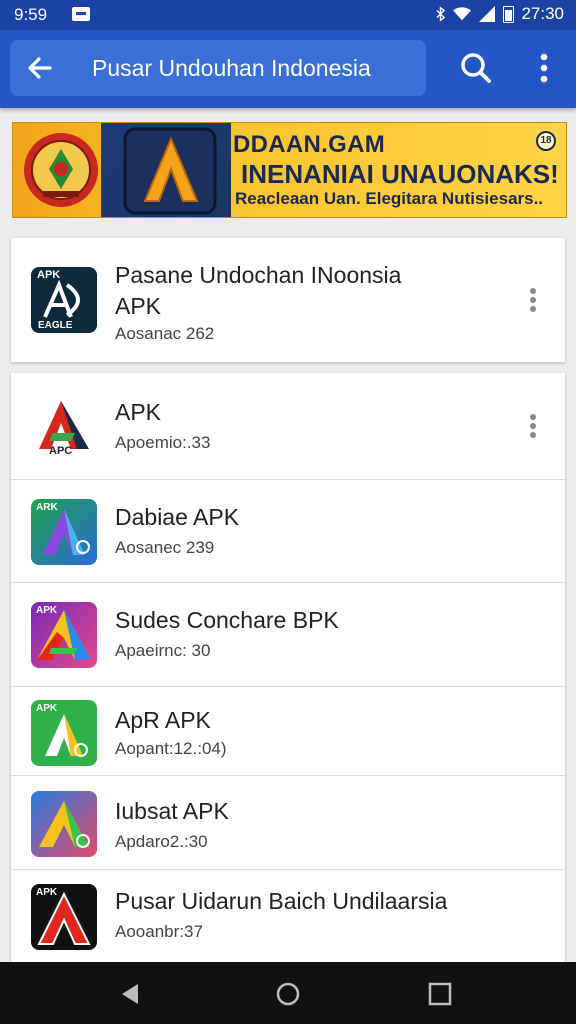  I want to click on list-icon-text: ARK, so click(47, 507).